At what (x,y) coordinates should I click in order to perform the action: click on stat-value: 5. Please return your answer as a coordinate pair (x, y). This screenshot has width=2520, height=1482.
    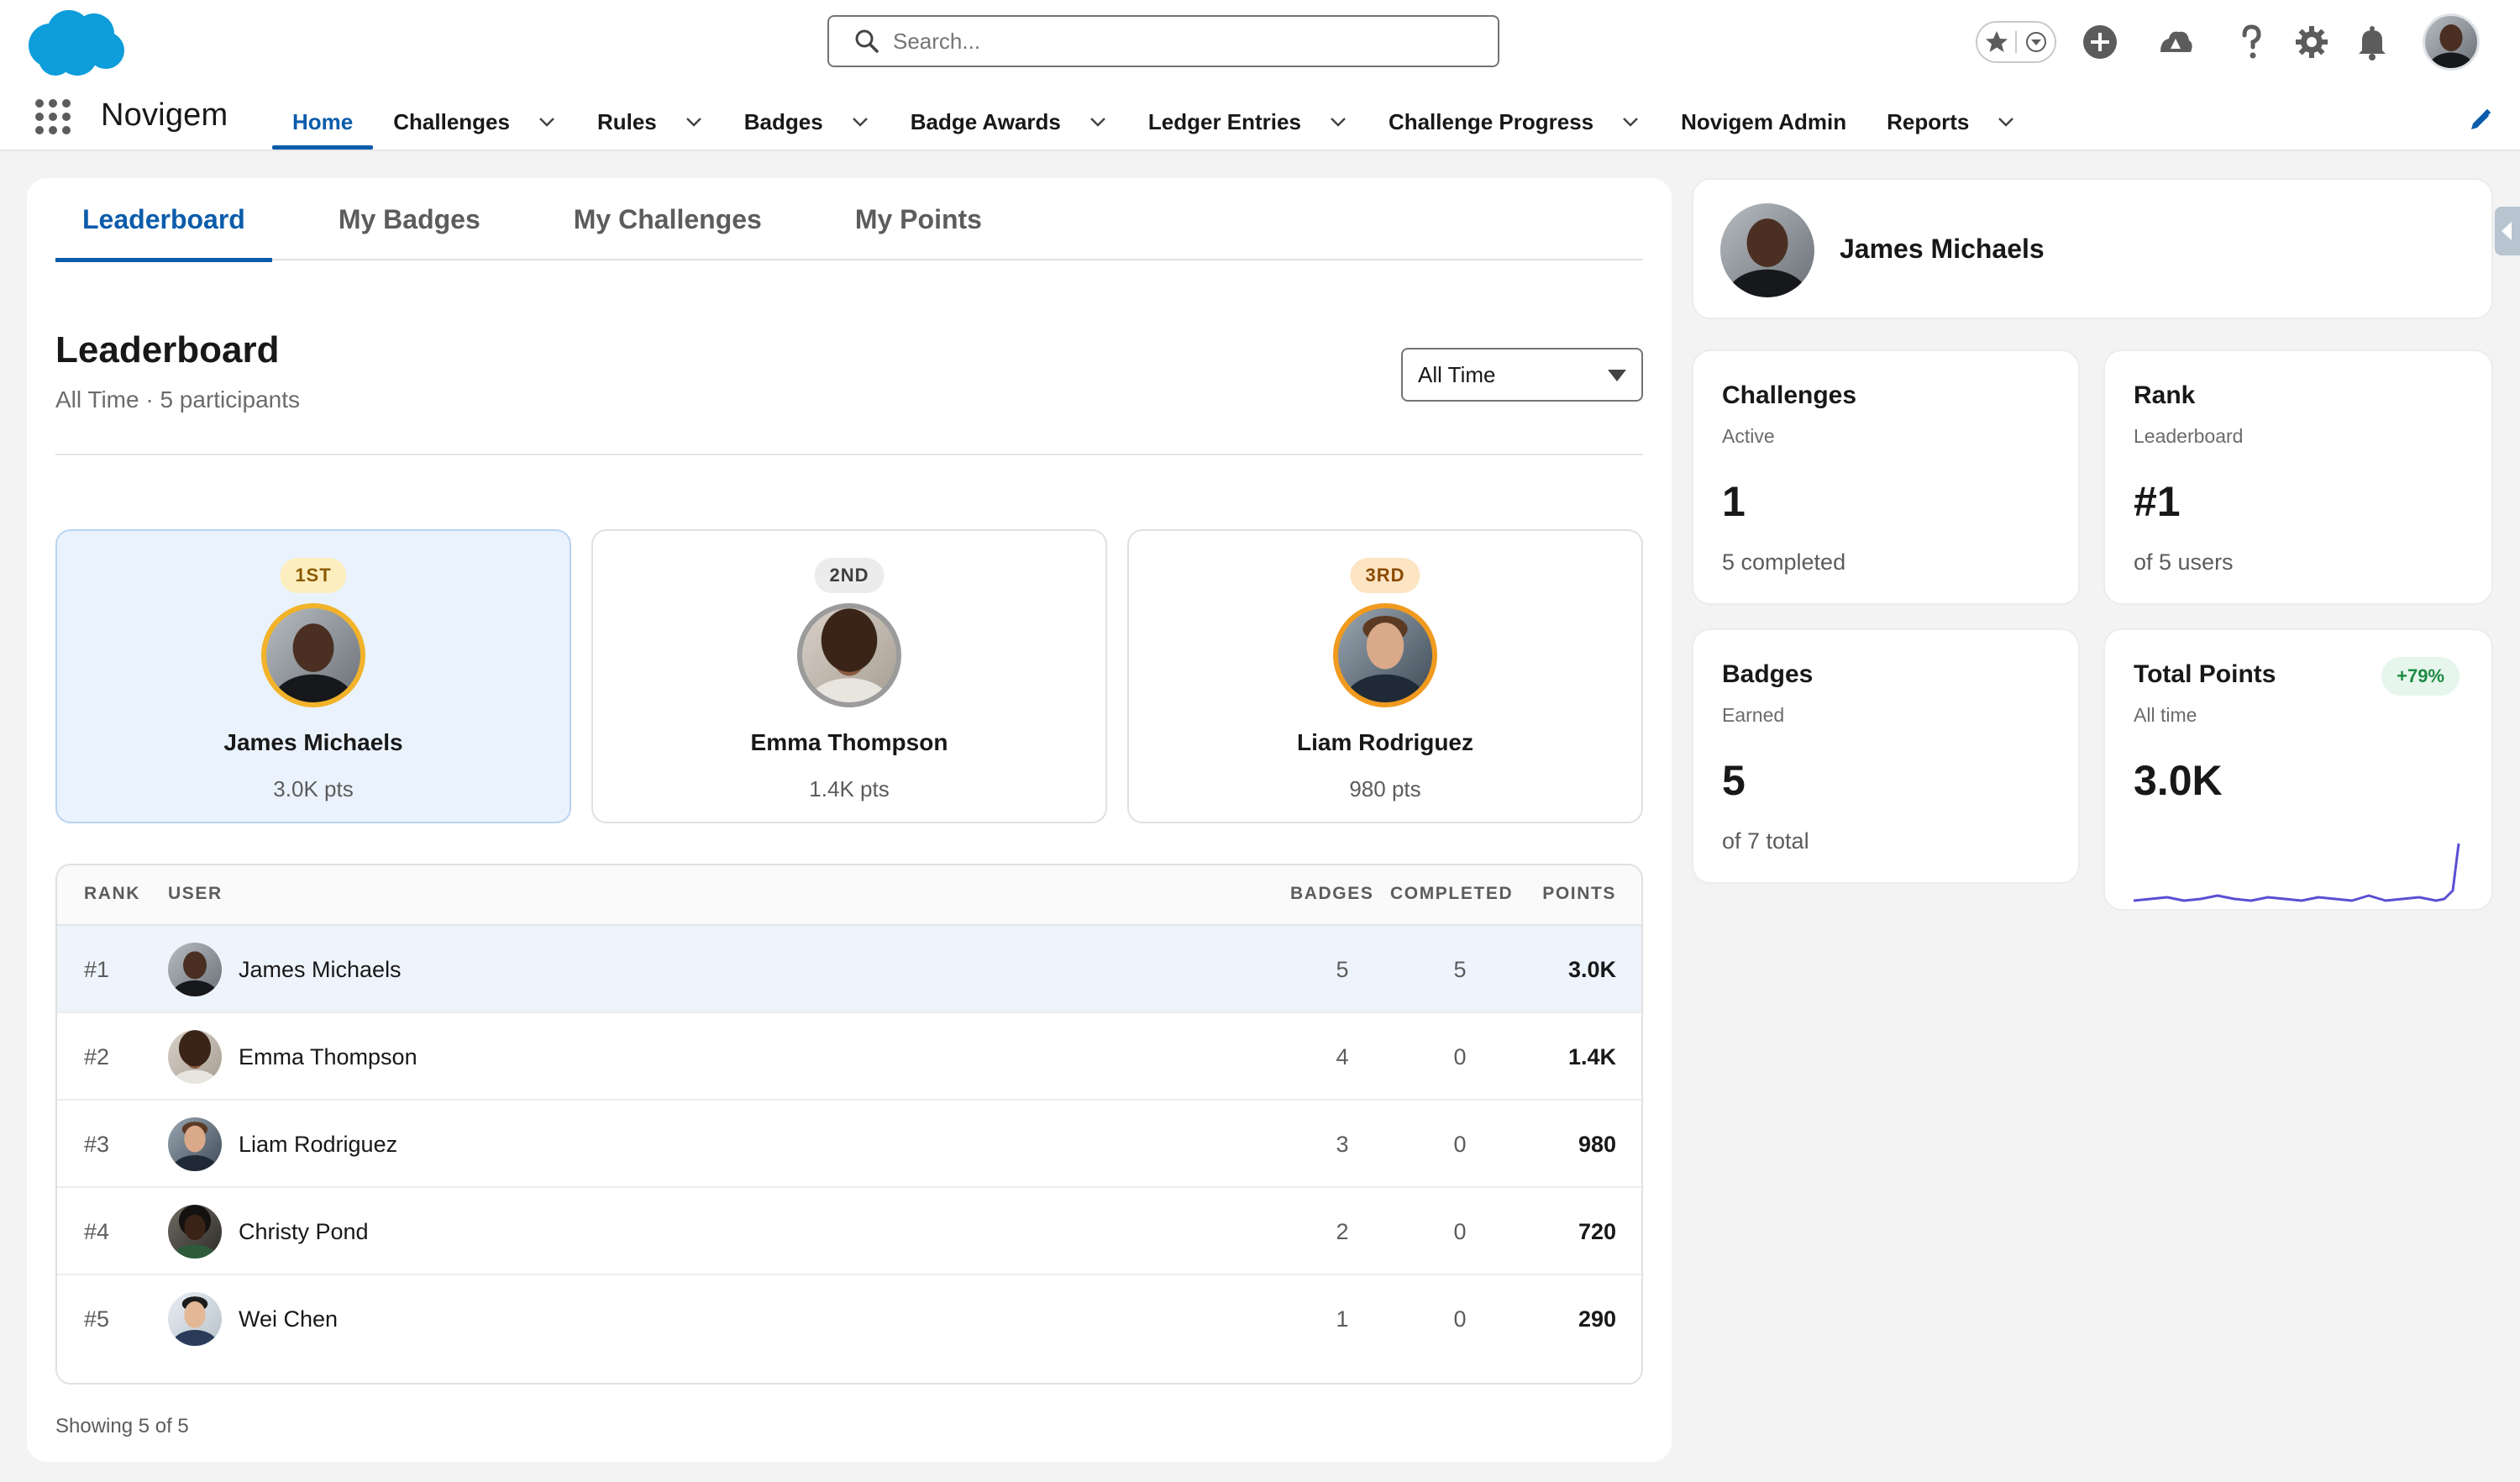
    Looking at the image, I should click on (1734, 780).